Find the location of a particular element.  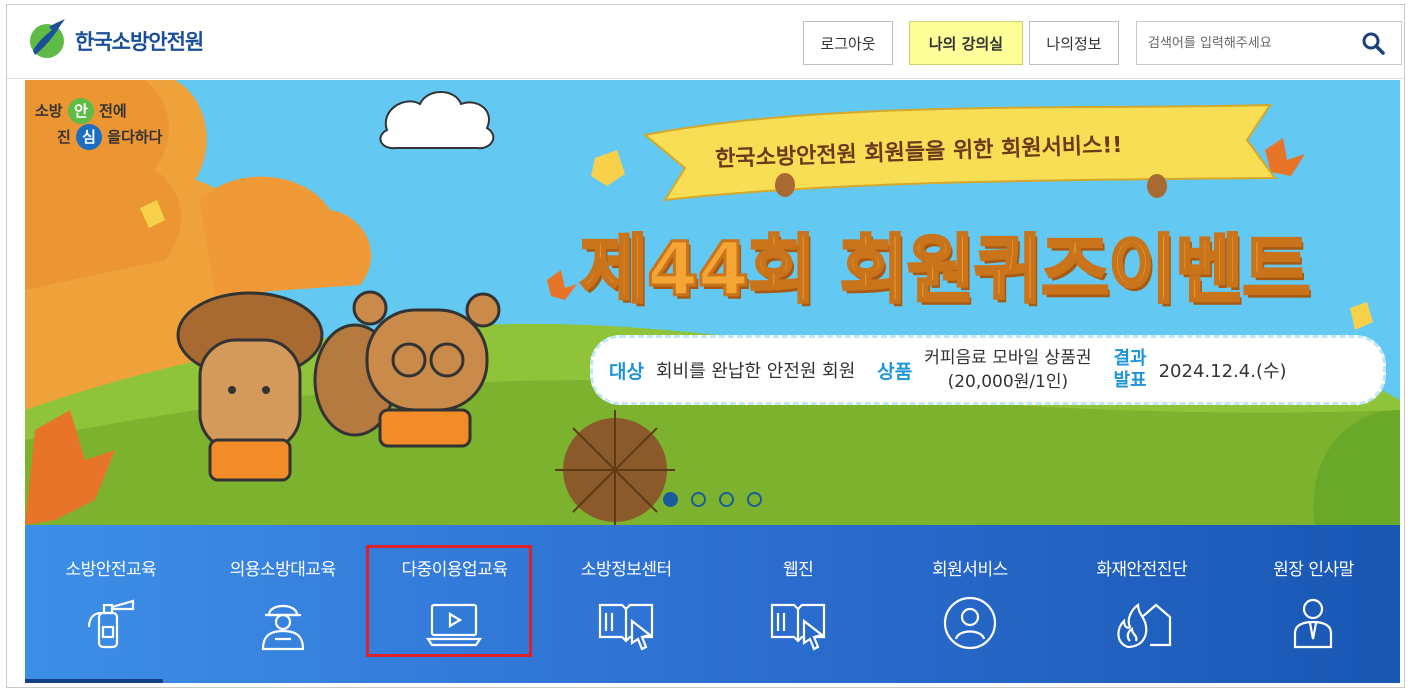

slide-pagination is located at coordinates (712, 499).